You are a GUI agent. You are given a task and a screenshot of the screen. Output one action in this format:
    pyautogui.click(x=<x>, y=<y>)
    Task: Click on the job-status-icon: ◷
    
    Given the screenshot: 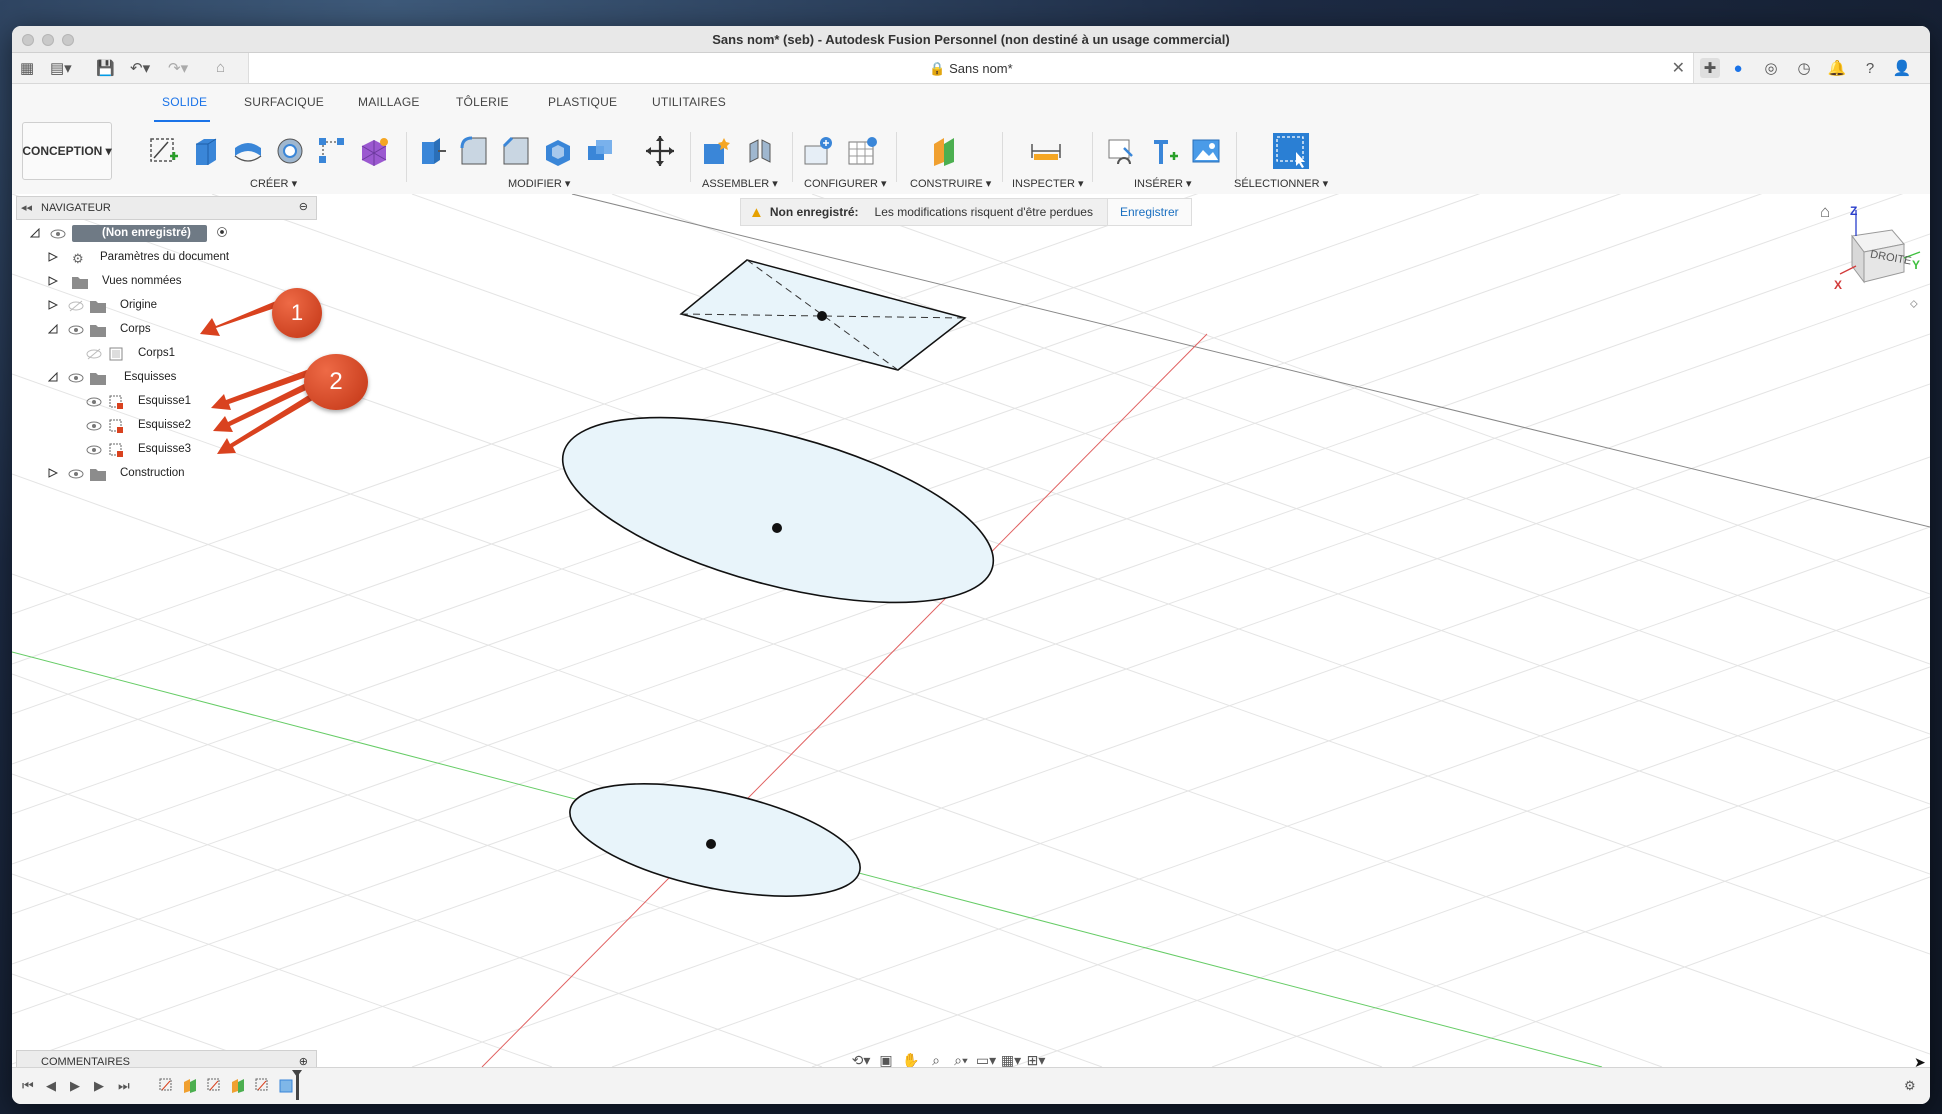 What is the action you would take?
    pyautogui.click(x=1804, y=68)
    